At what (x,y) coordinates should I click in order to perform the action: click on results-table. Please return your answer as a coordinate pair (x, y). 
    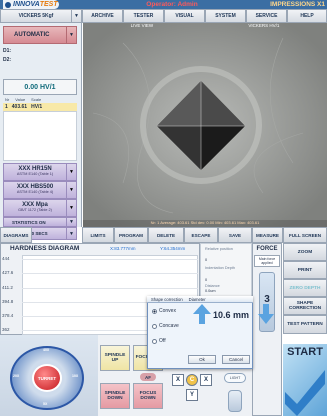
    Looking at the image, I should click on (40, 136).